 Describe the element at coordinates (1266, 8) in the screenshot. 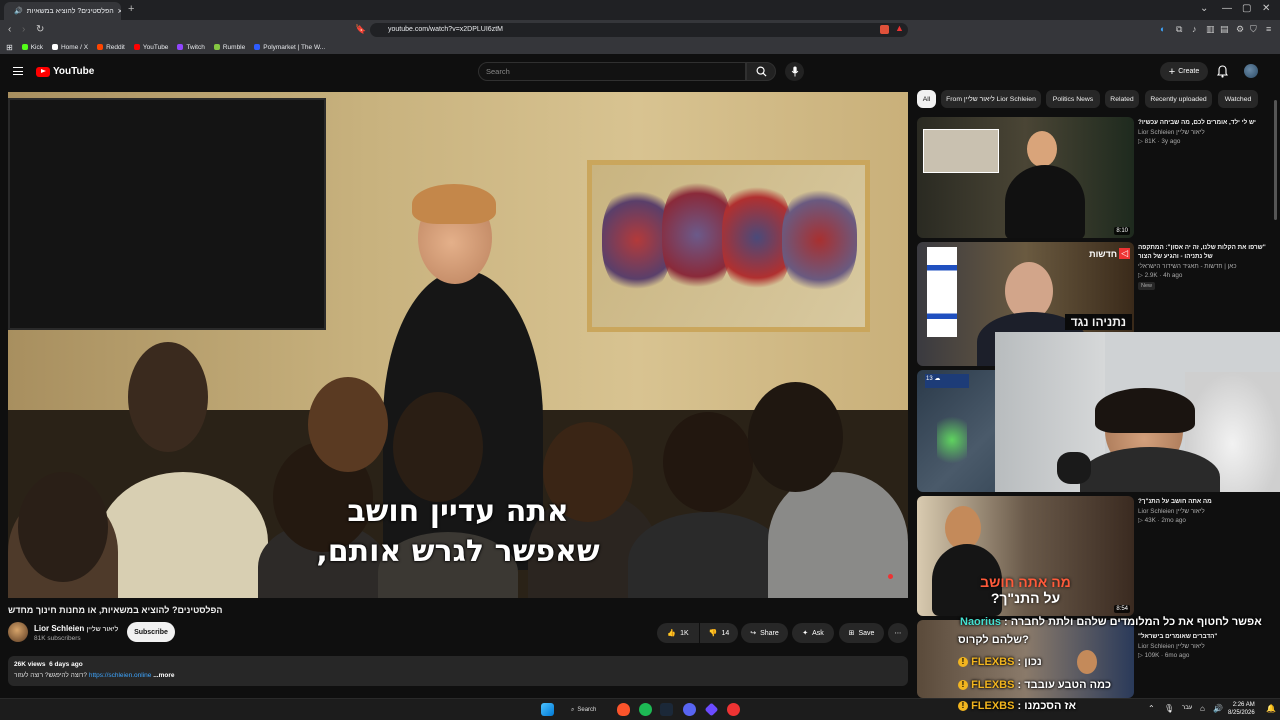

I see `close-window-icon: ✕` at that location.